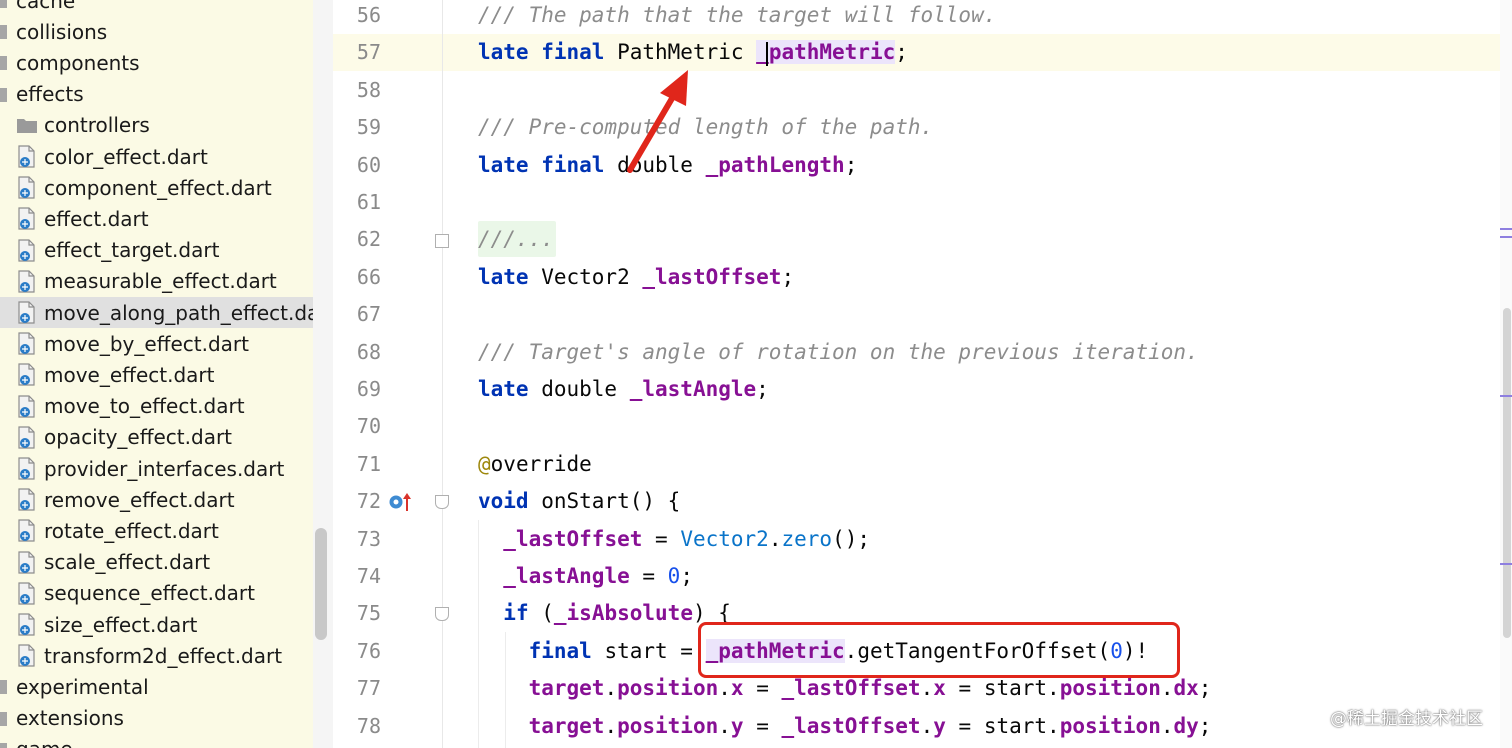 This screenshot has width=1512, height=748. What do you see at coordinates (368, 276) in the screenshot?
I see `line-number: 66` at bounding box center [368, 276].